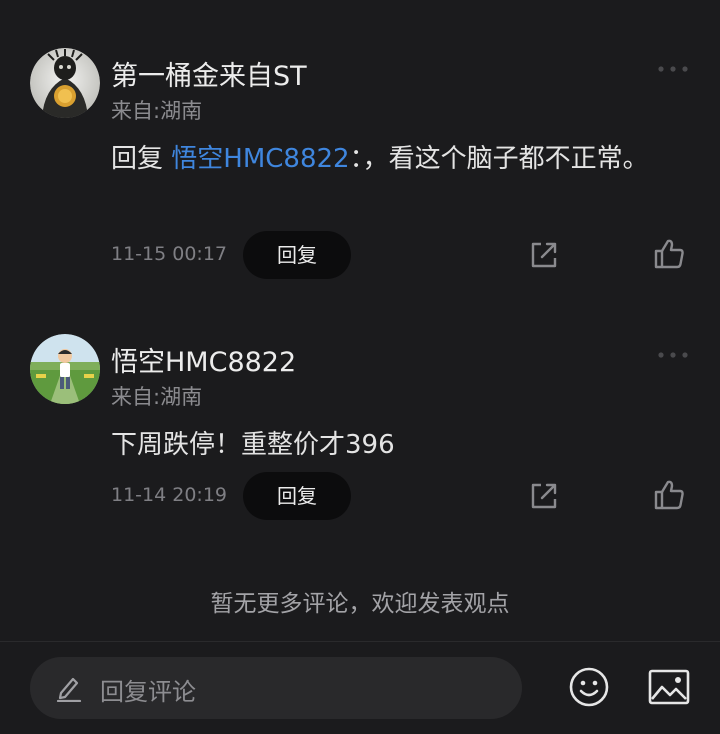  I want to click on reply-prefix: 回复, so click(141, 159).